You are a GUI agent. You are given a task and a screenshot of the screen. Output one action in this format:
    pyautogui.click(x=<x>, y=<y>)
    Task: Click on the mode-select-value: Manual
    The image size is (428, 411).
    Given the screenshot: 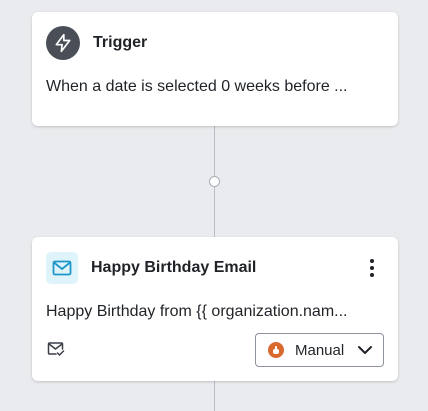 What is the action you would take?
    pyautogui.click(x=320, y=350)
    